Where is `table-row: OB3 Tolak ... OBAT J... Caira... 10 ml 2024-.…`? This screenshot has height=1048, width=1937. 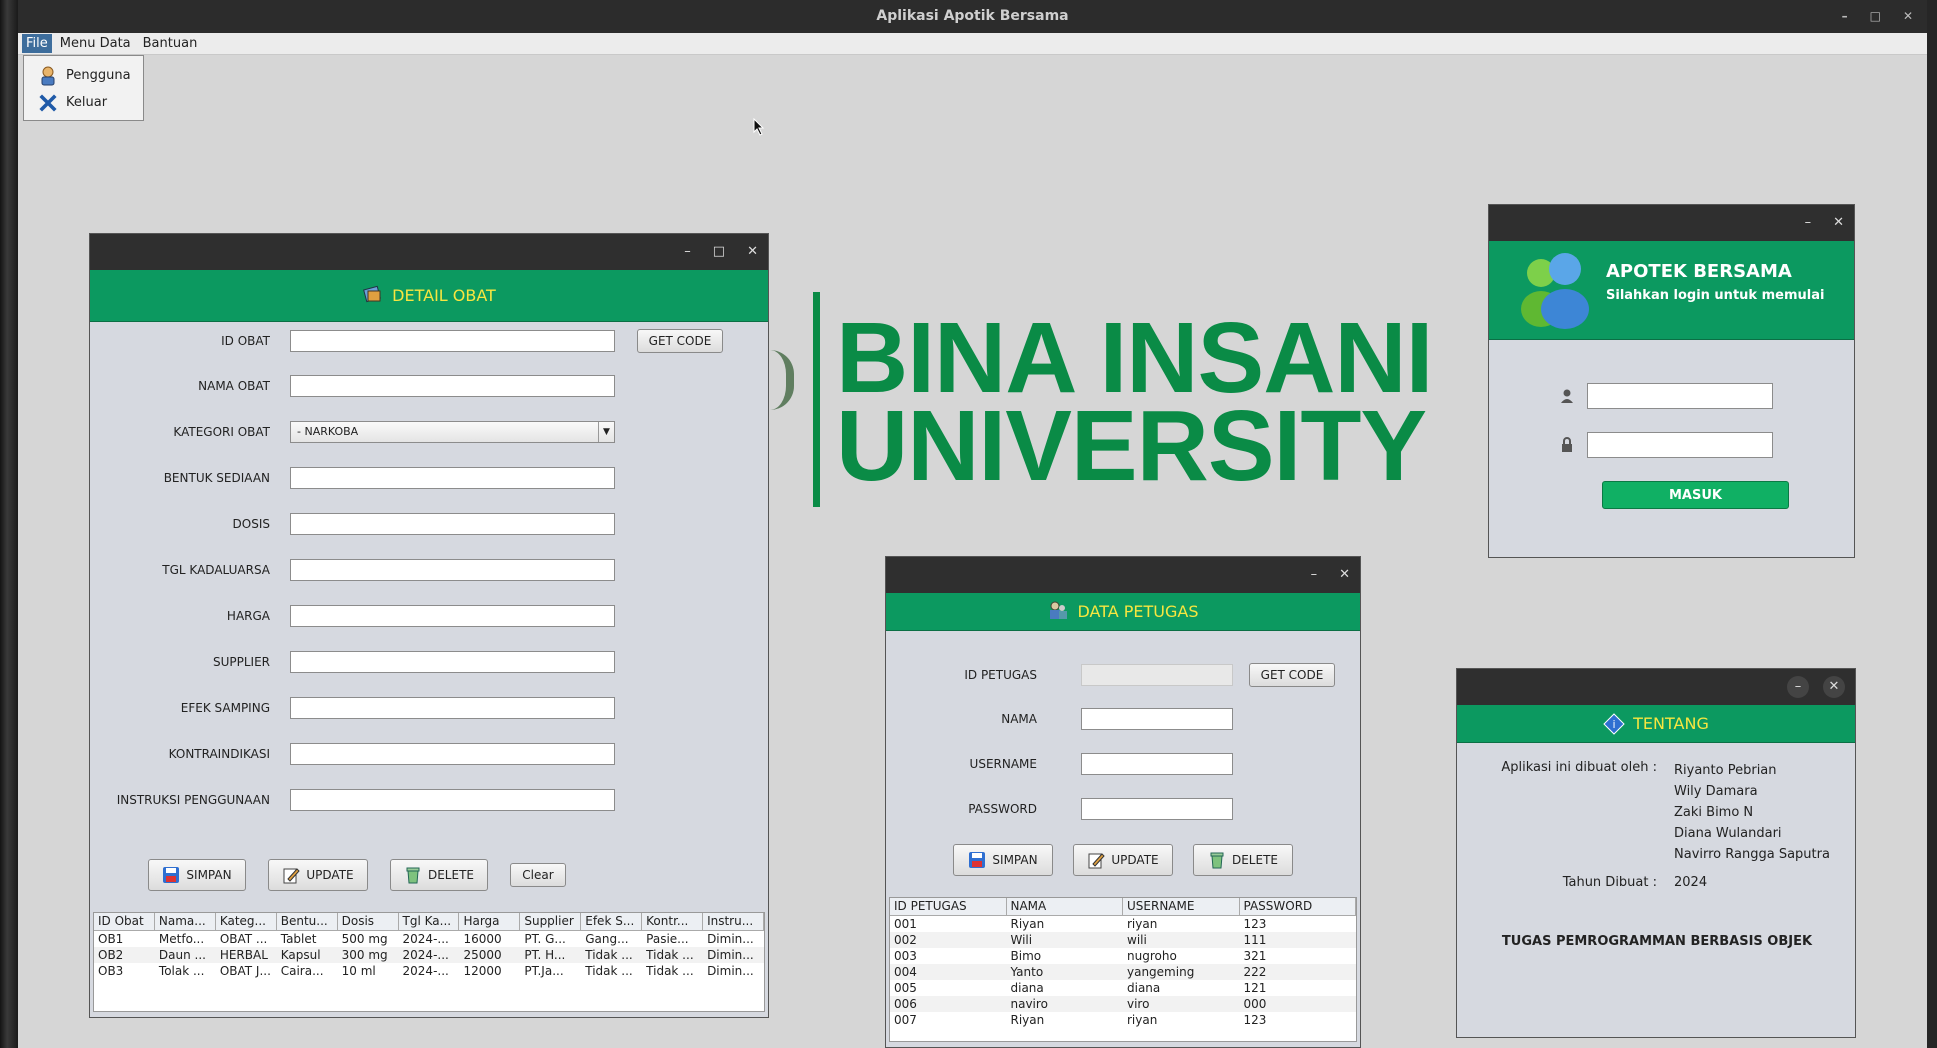
table-row: OB3 Tolak ... OBAT J... Caira... 10 ml 2024-.… is located at coordinates (429, 971).